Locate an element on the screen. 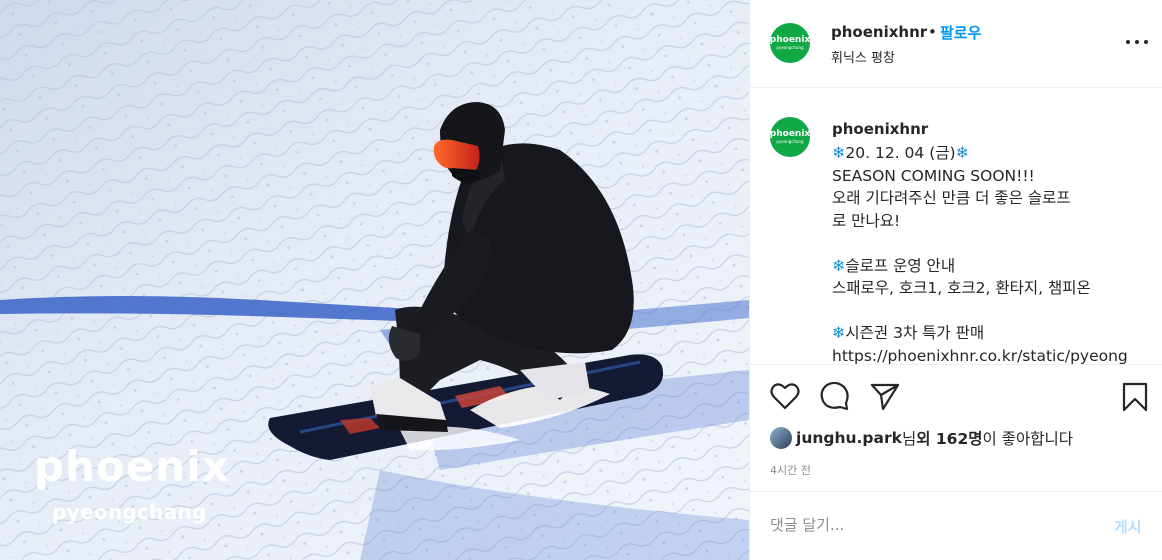 Image resolution: width=1162 pixels, height=560 pixels. caption-line: ❄슬로프 운영 안내 is located at coordinates (992, 266).